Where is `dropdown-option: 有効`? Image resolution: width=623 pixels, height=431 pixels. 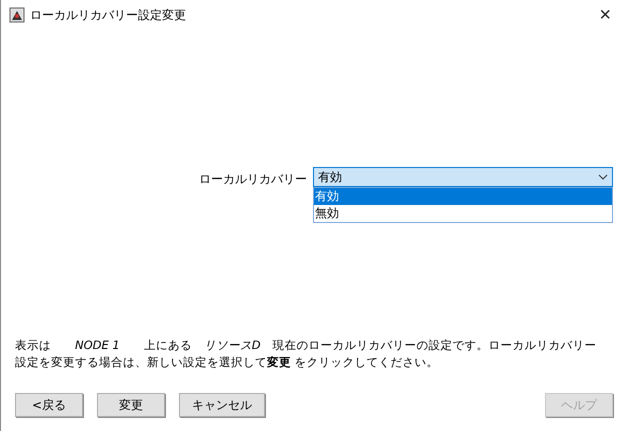 dropdown-option: 有効 is located at coordinates (463, 196).